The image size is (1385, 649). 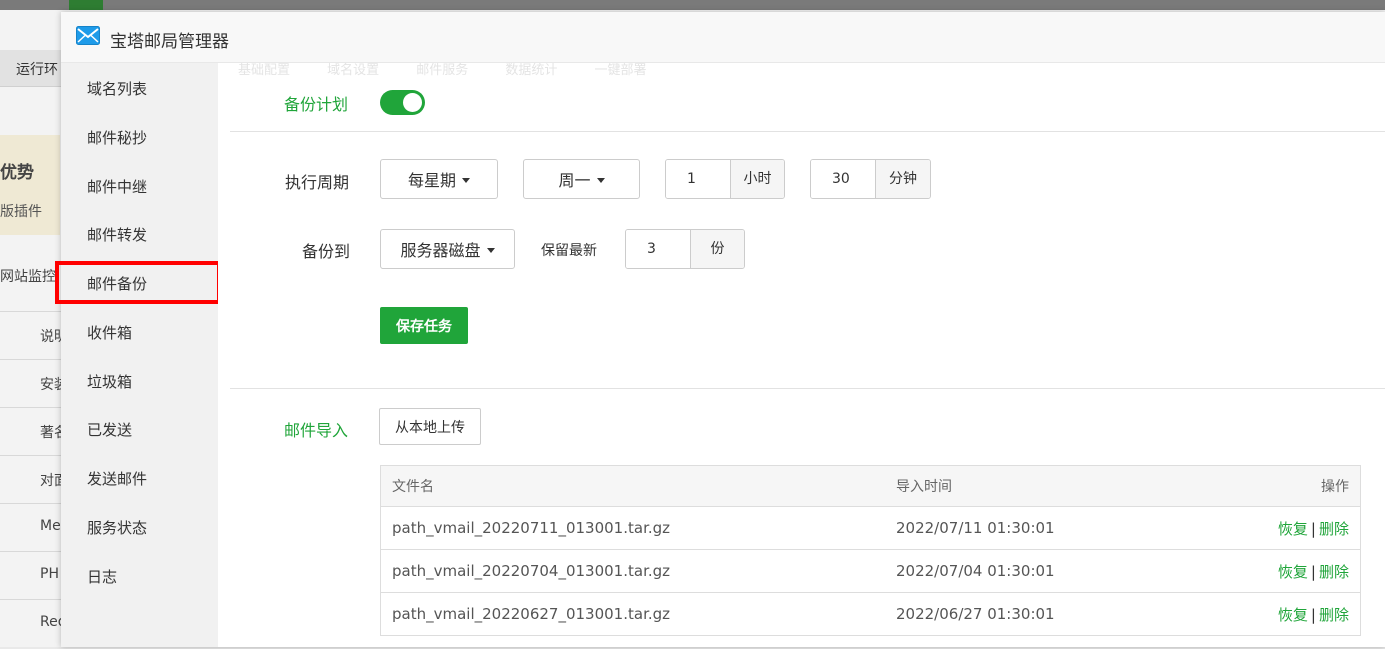 I want to click on minute-unit: 分钟, so click(x=902, y=179).